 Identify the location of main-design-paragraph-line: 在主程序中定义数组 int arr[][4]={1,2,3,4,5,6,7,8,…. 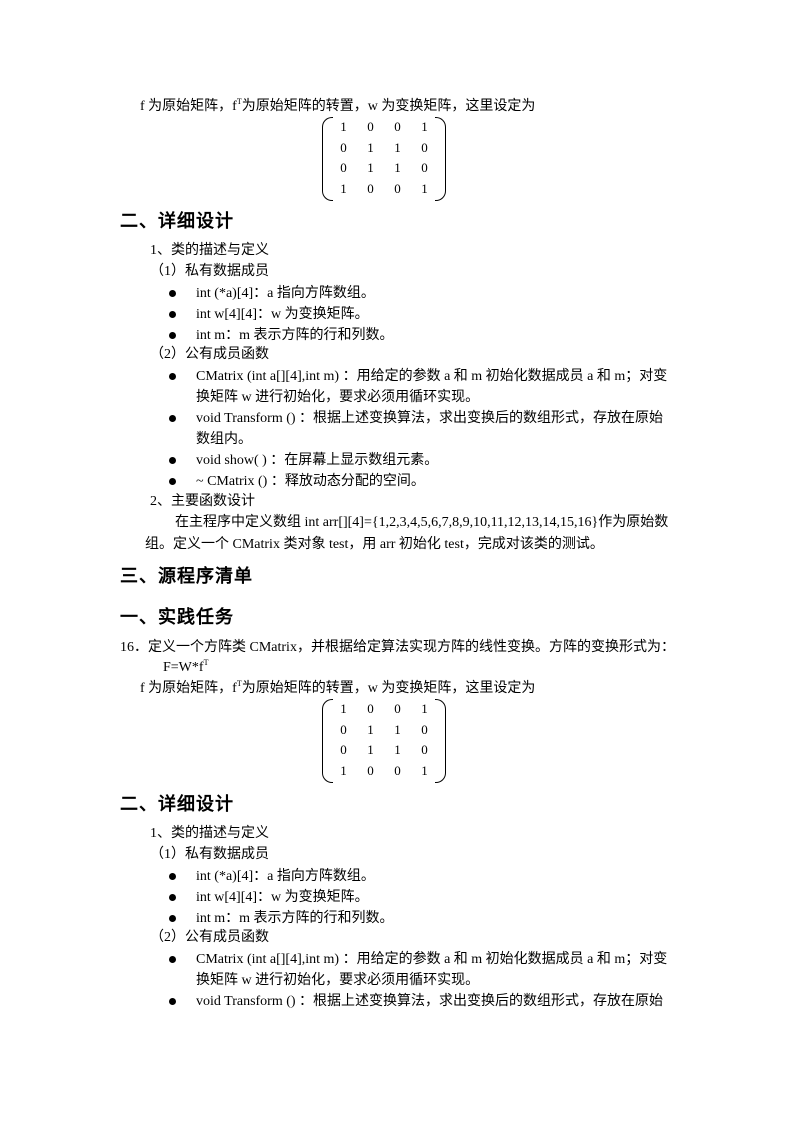
(422, 522).